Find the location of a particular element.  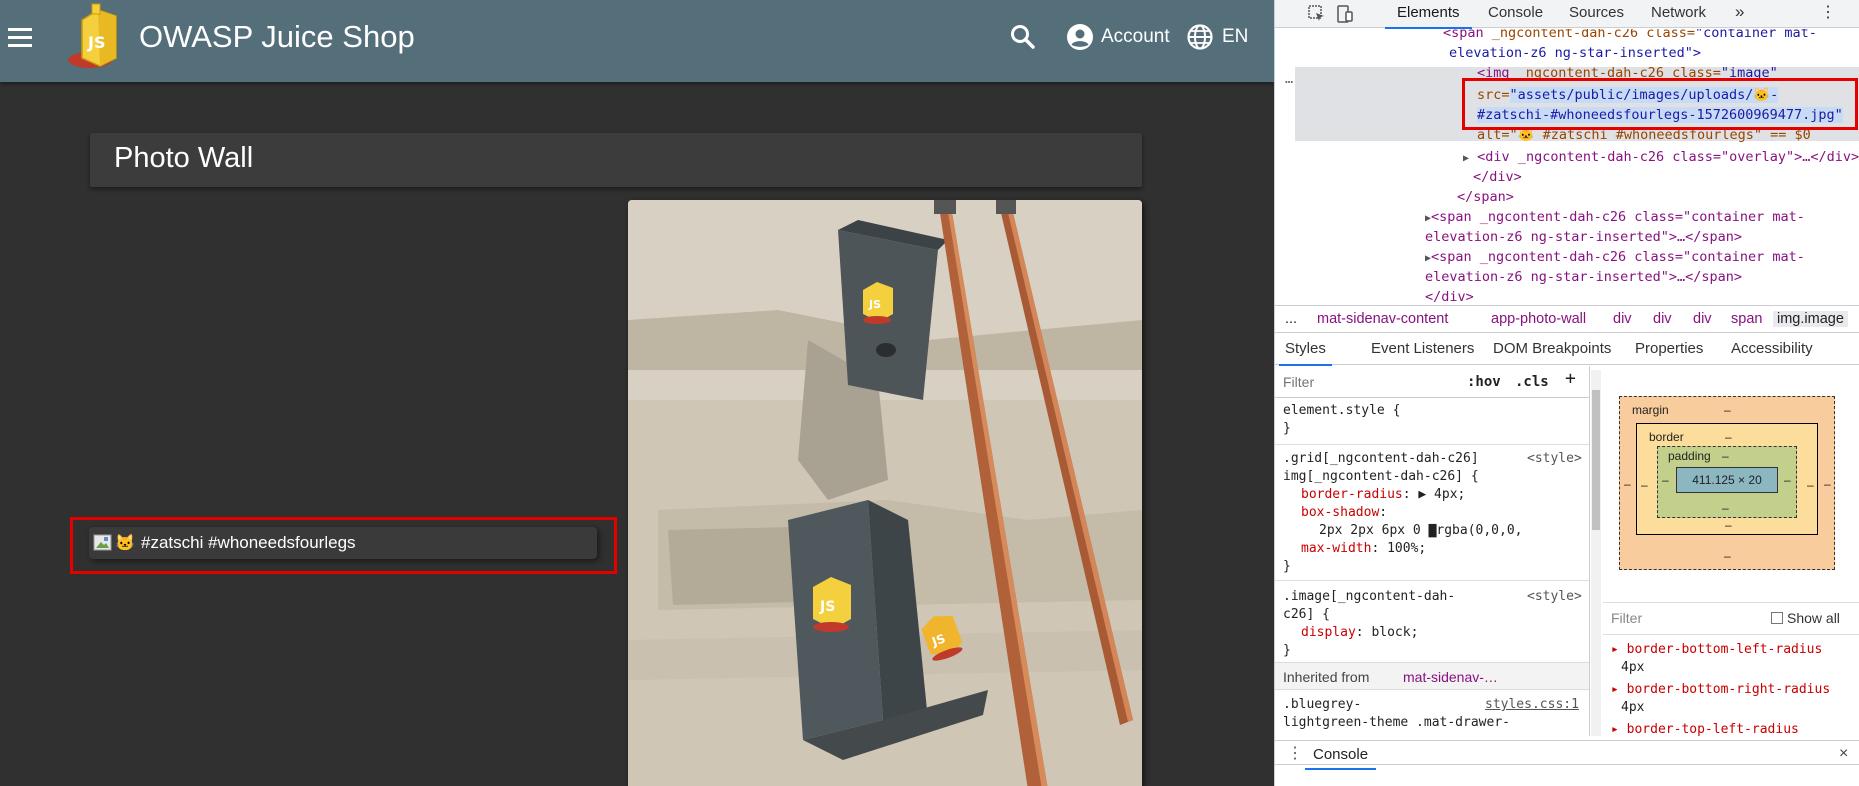

photo-wall-header-card: Photo Wall is located at coordinates (616, 160).